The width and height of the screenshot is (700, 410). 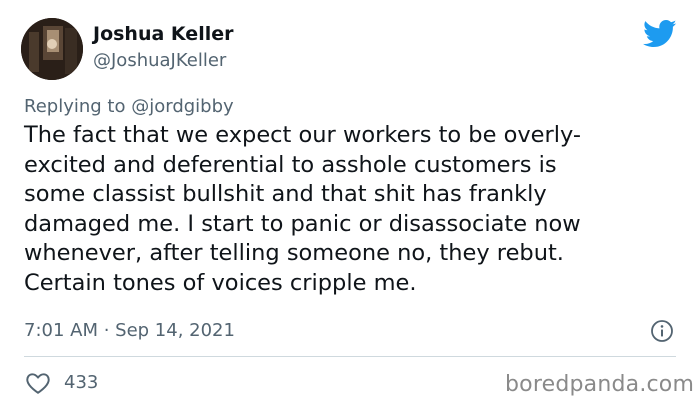 I want to click on tweet-timestamp: 7:01 AM · Sep 14, 2021, so click(x=129, y=330).